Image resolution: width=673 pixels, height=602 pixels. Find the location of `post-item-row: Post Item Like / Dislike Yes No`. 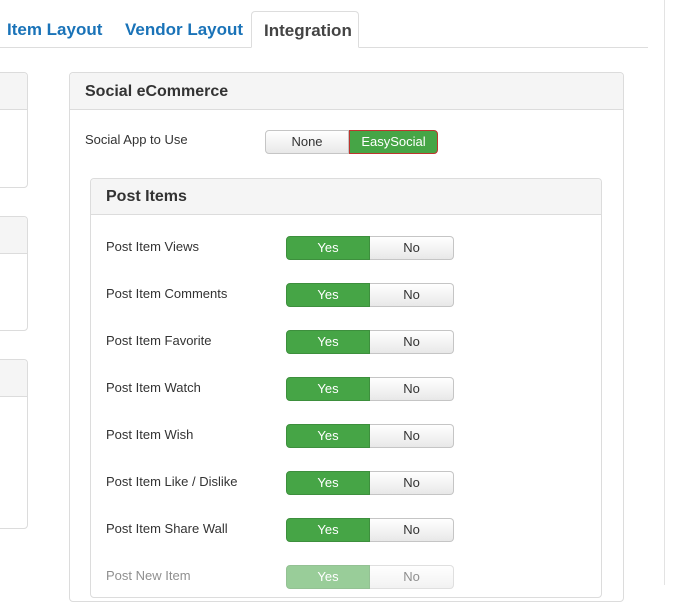

post-item-row: Post Item Like / Dislike Yes No is located at coordinates (346, 484).